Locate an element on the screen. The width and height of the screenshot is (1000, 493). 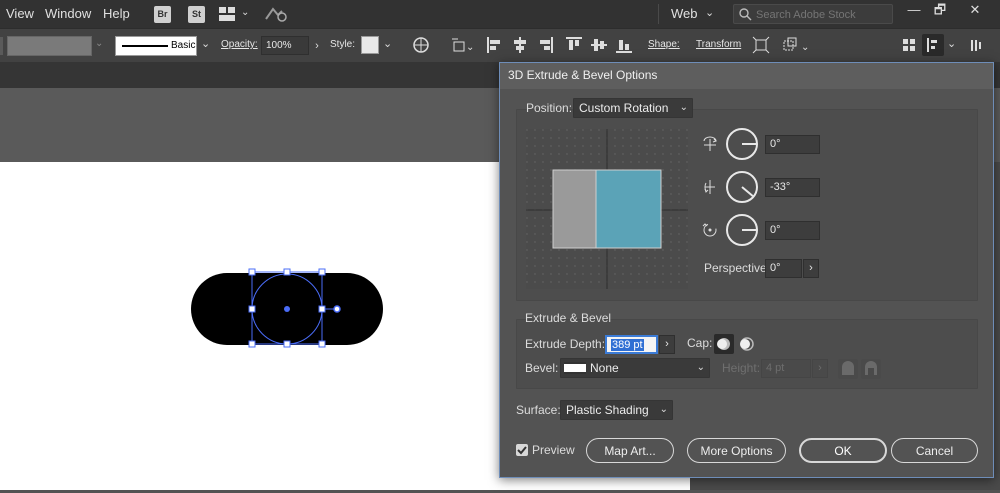
cube-front-face is located at coordinates (628, 209).